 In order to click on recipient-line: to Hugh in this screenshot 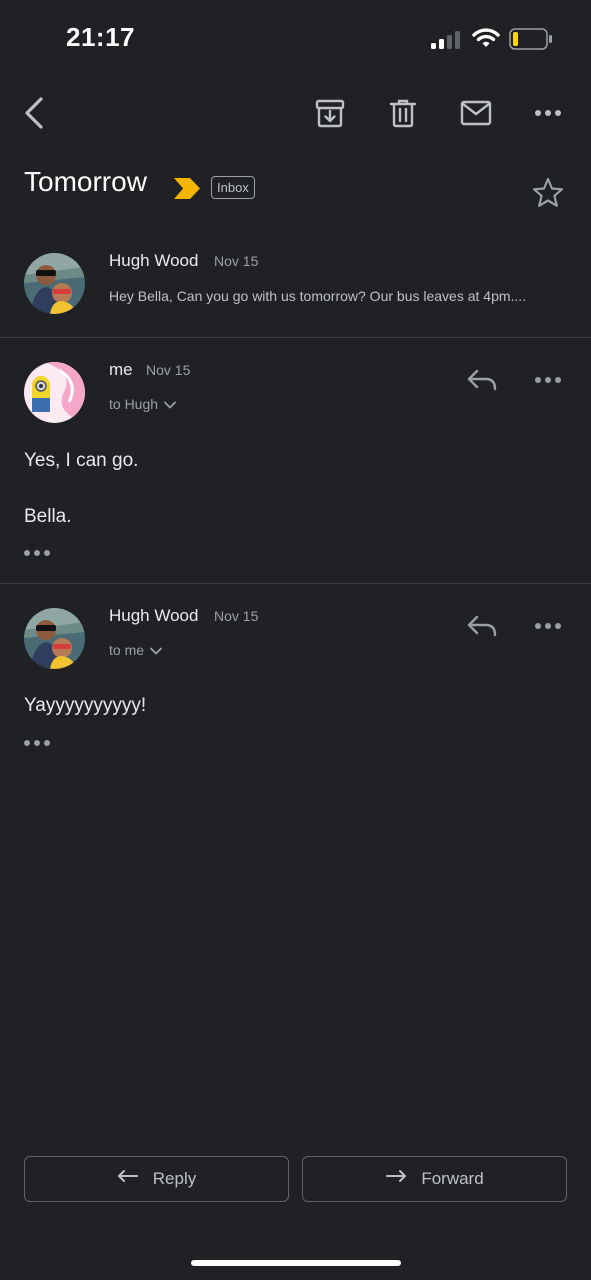, I will do `click(134, 404)`.